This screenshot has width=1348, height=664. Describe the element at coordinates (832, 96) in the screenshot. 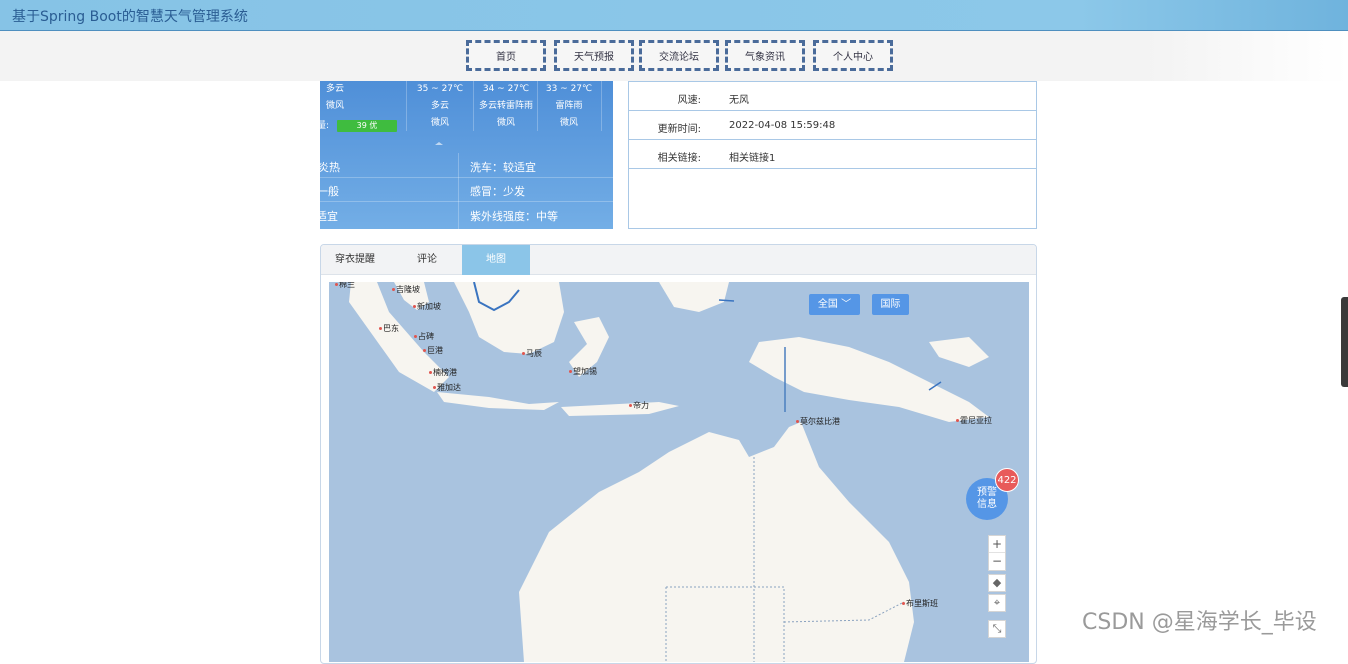

I see `info-row-wind: 风速: 无风` at that location.